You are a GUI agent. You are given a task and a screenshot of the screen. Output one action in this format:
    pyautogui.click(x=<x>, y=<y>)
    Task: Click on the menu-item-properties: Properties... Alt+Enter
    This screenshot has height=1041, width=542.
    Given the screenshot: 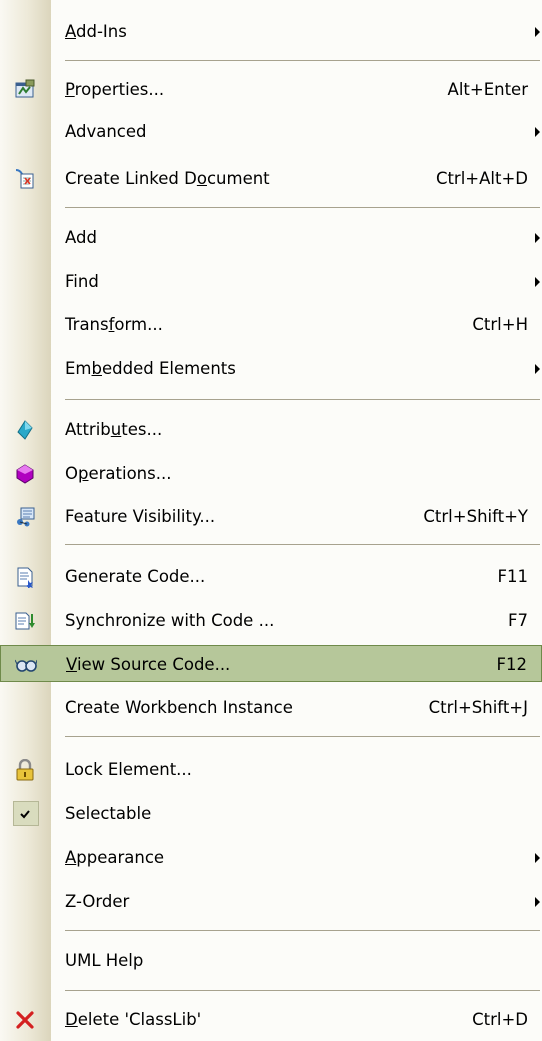 What is the action you would take?
    pyautogui.click(x=271, y=89)
    